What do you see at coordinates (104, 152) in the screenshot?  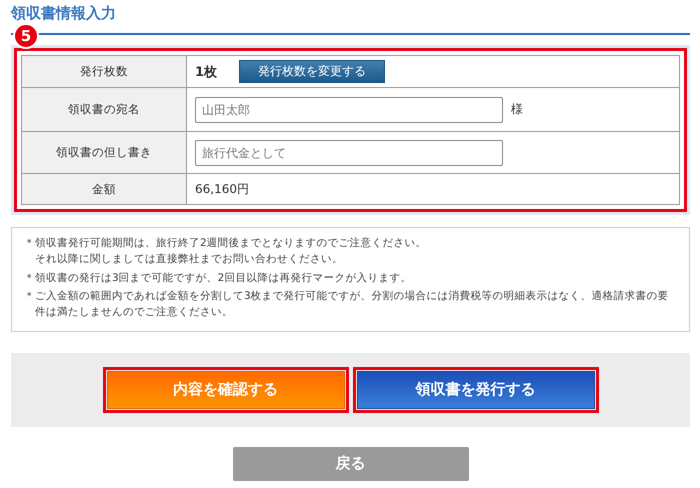 I see `row-label: 領収書の但し書き` at bounding box center [104, 152].